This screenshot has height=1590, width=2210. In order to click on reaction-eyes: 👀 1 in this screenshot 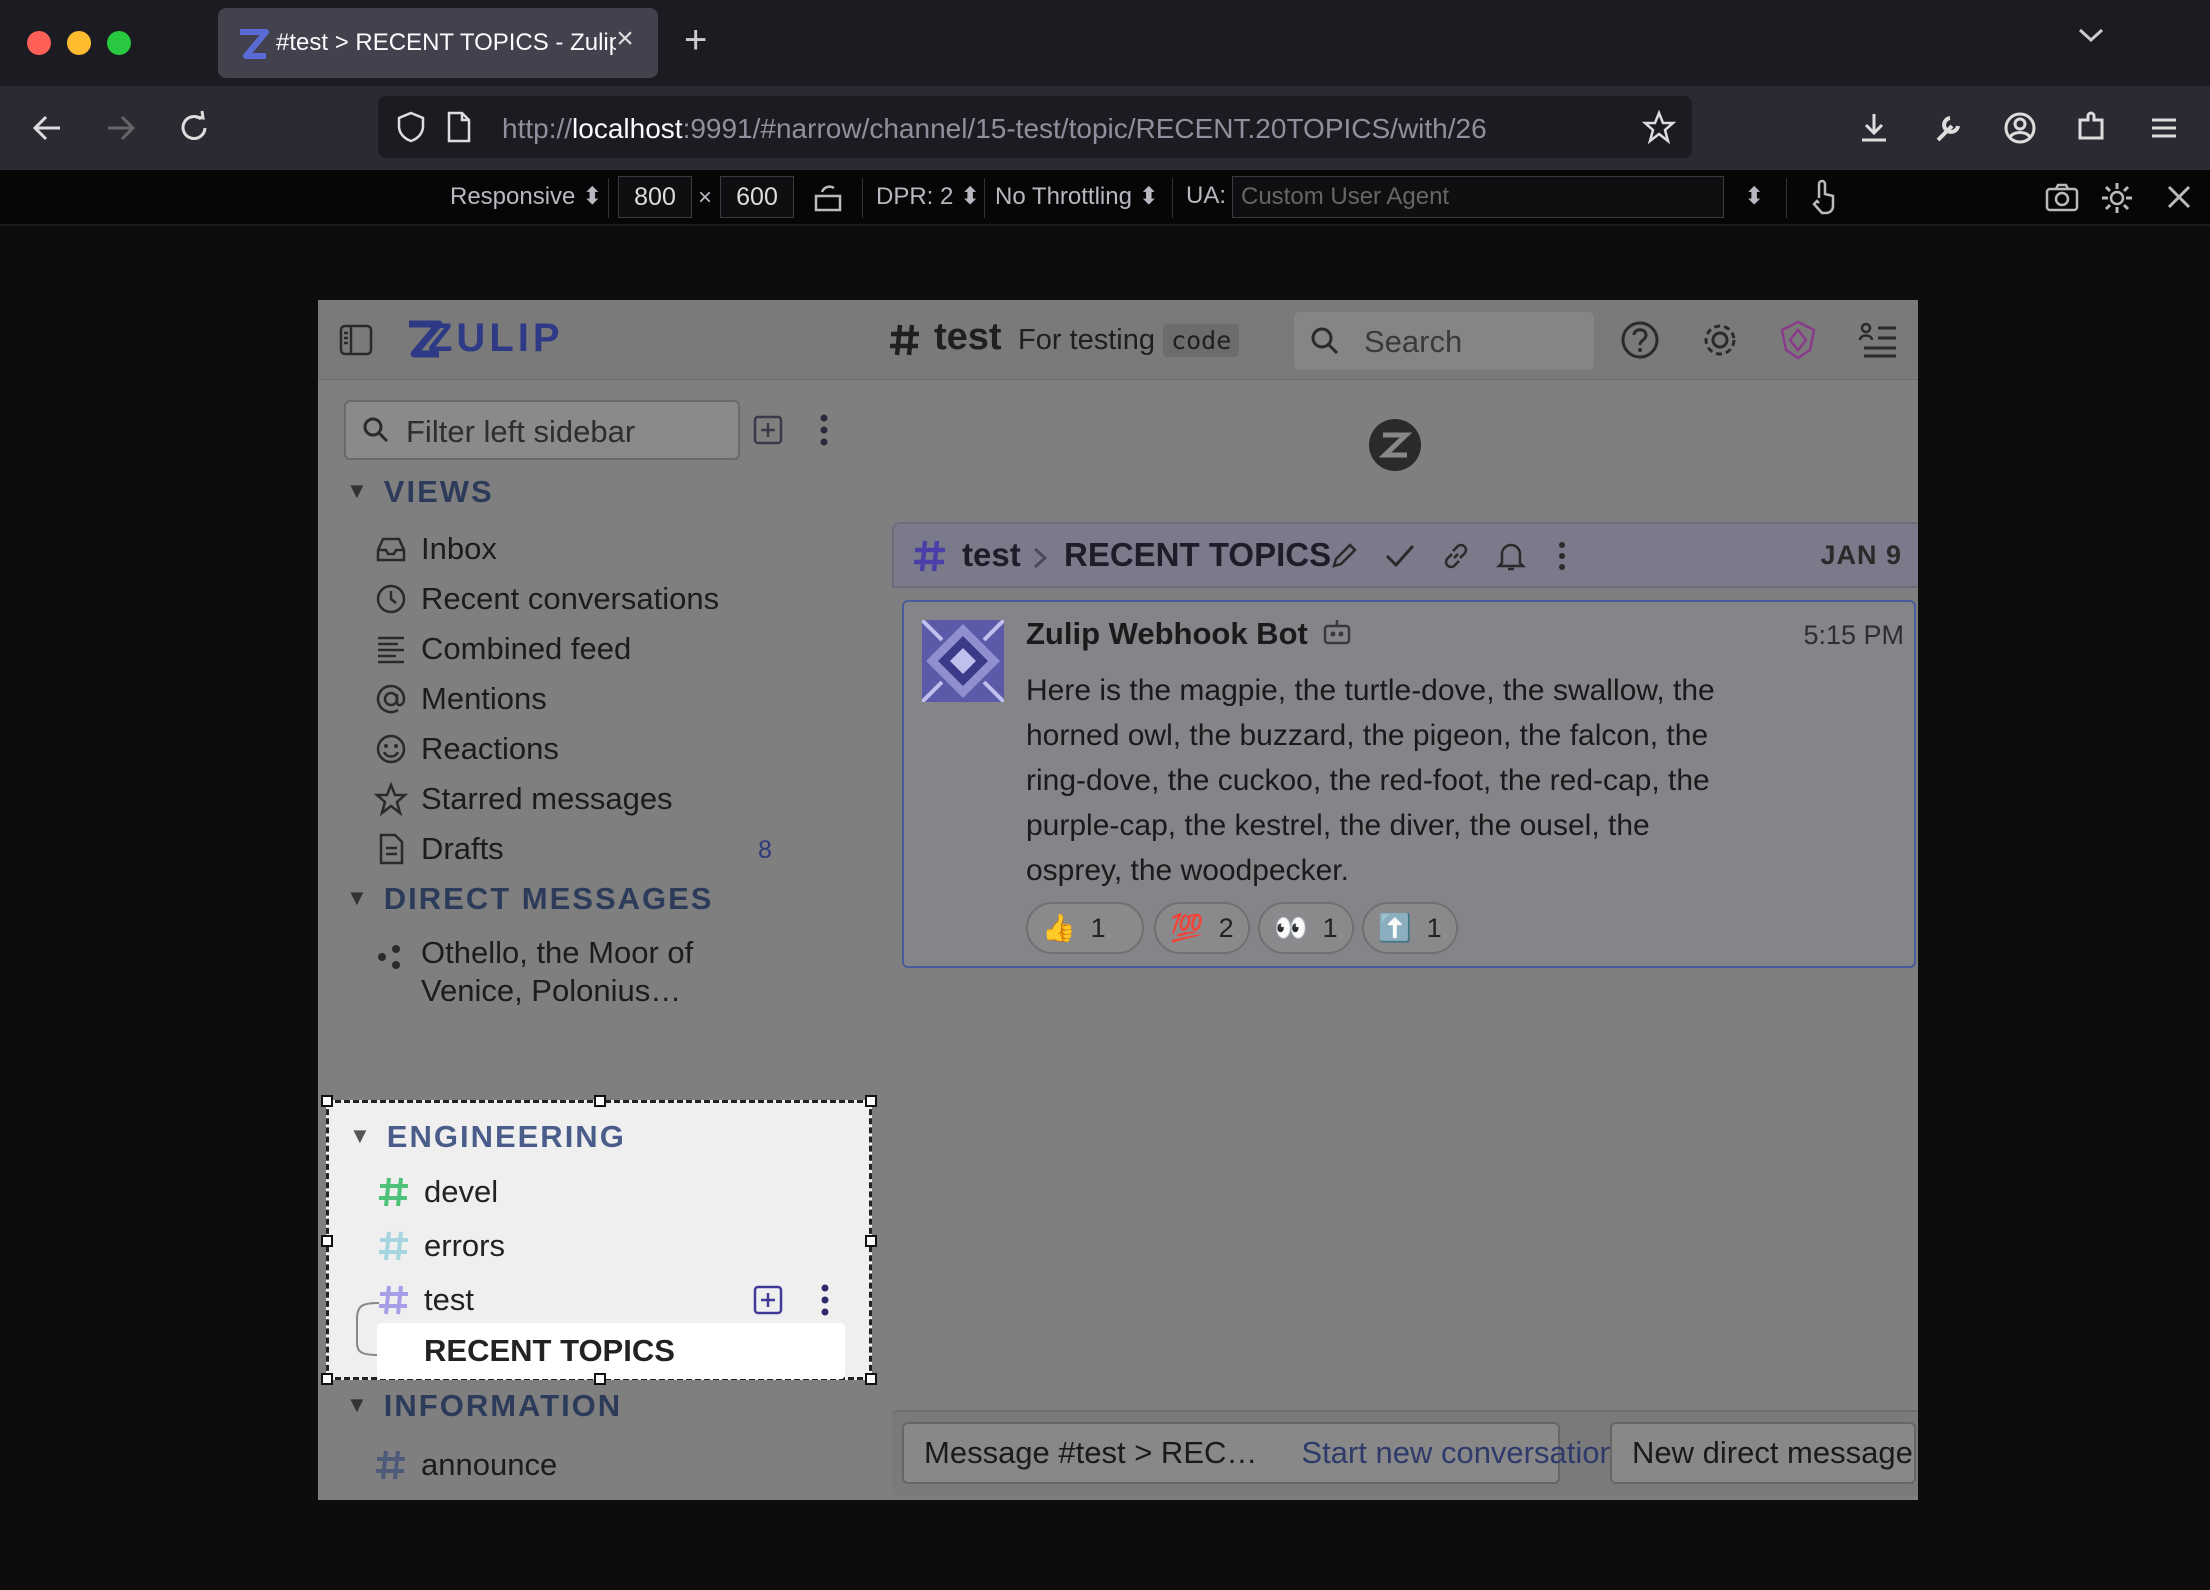, I will do `click(1306, 928)`.